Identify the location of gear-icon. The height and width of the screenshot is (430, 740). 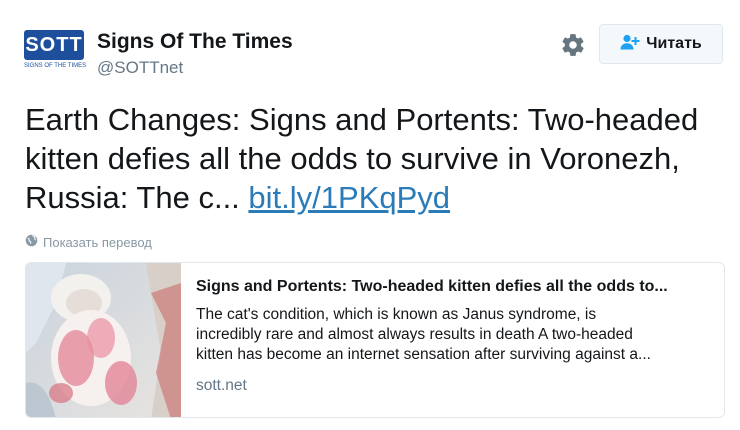
(573, 45).